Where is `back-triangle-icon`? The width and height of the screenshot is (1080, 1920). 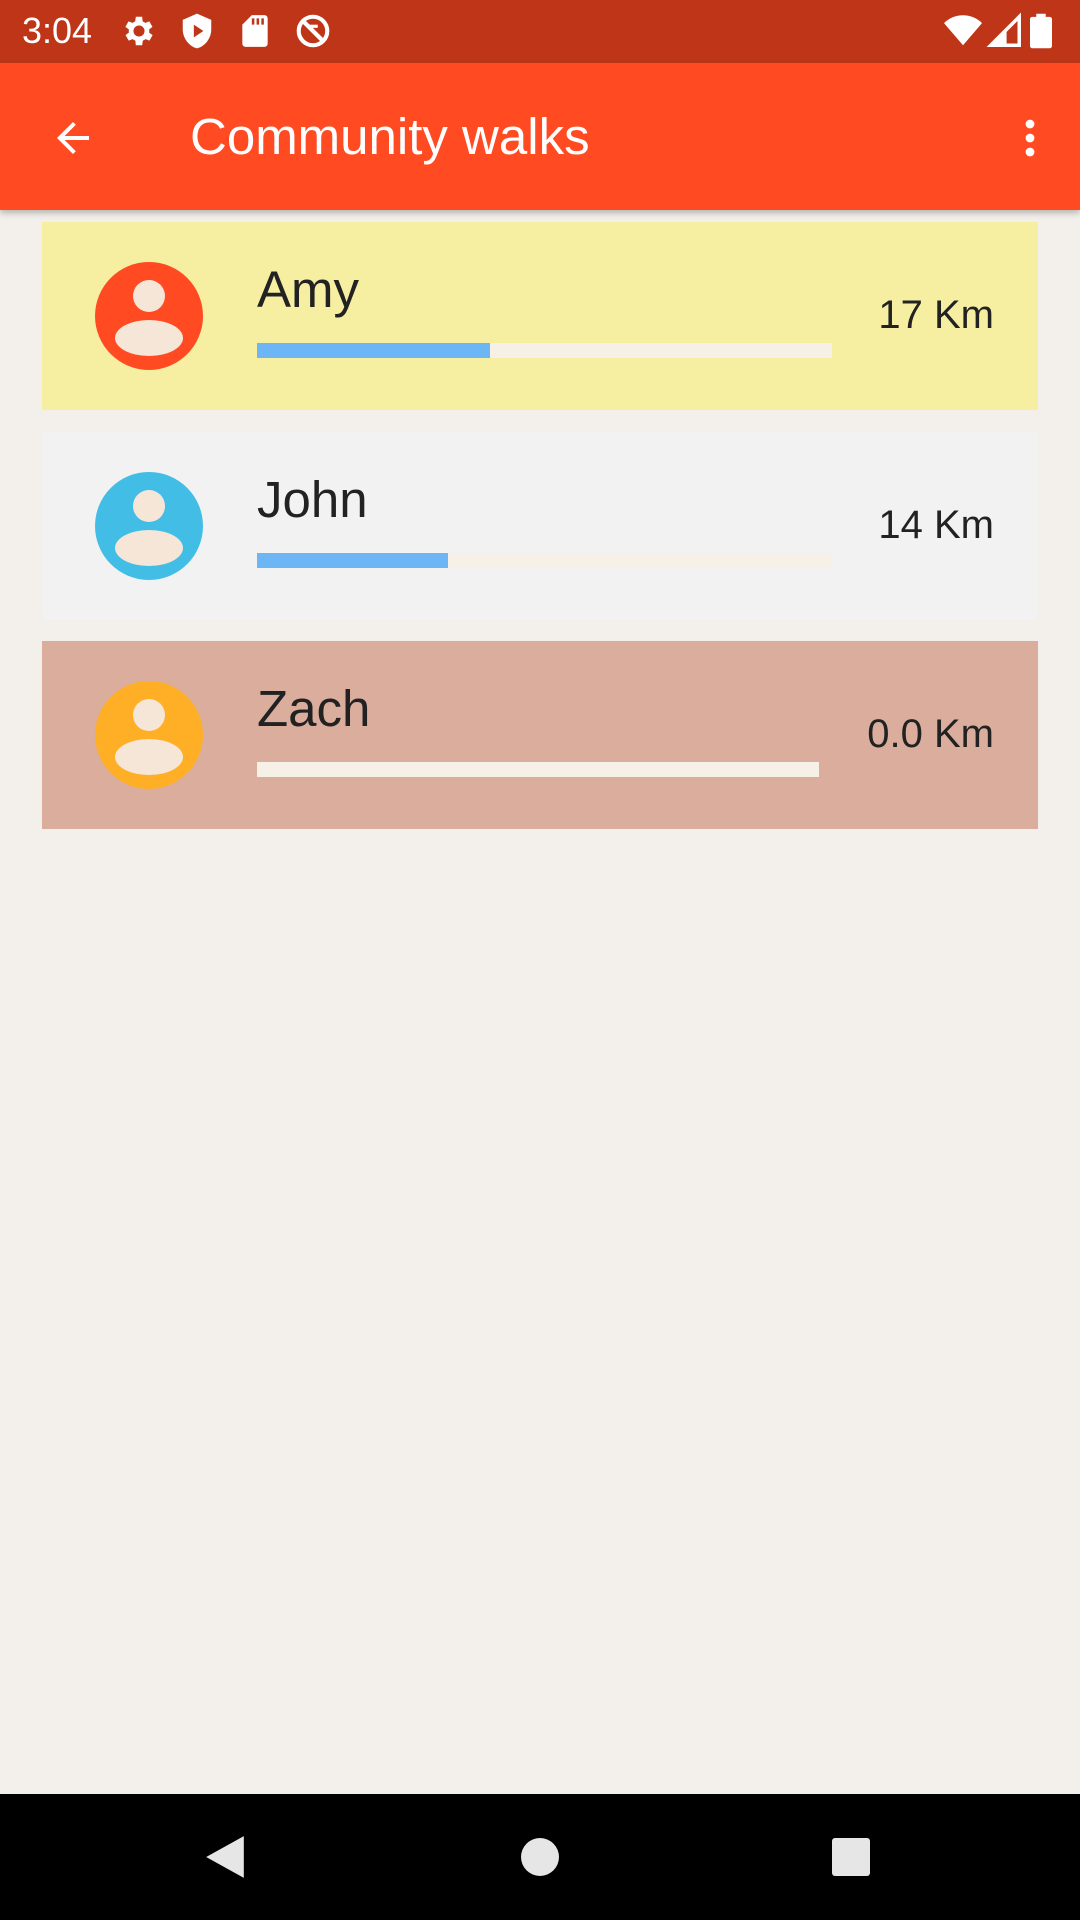
back-triangle-icon is located at coordinates (225, 1857).